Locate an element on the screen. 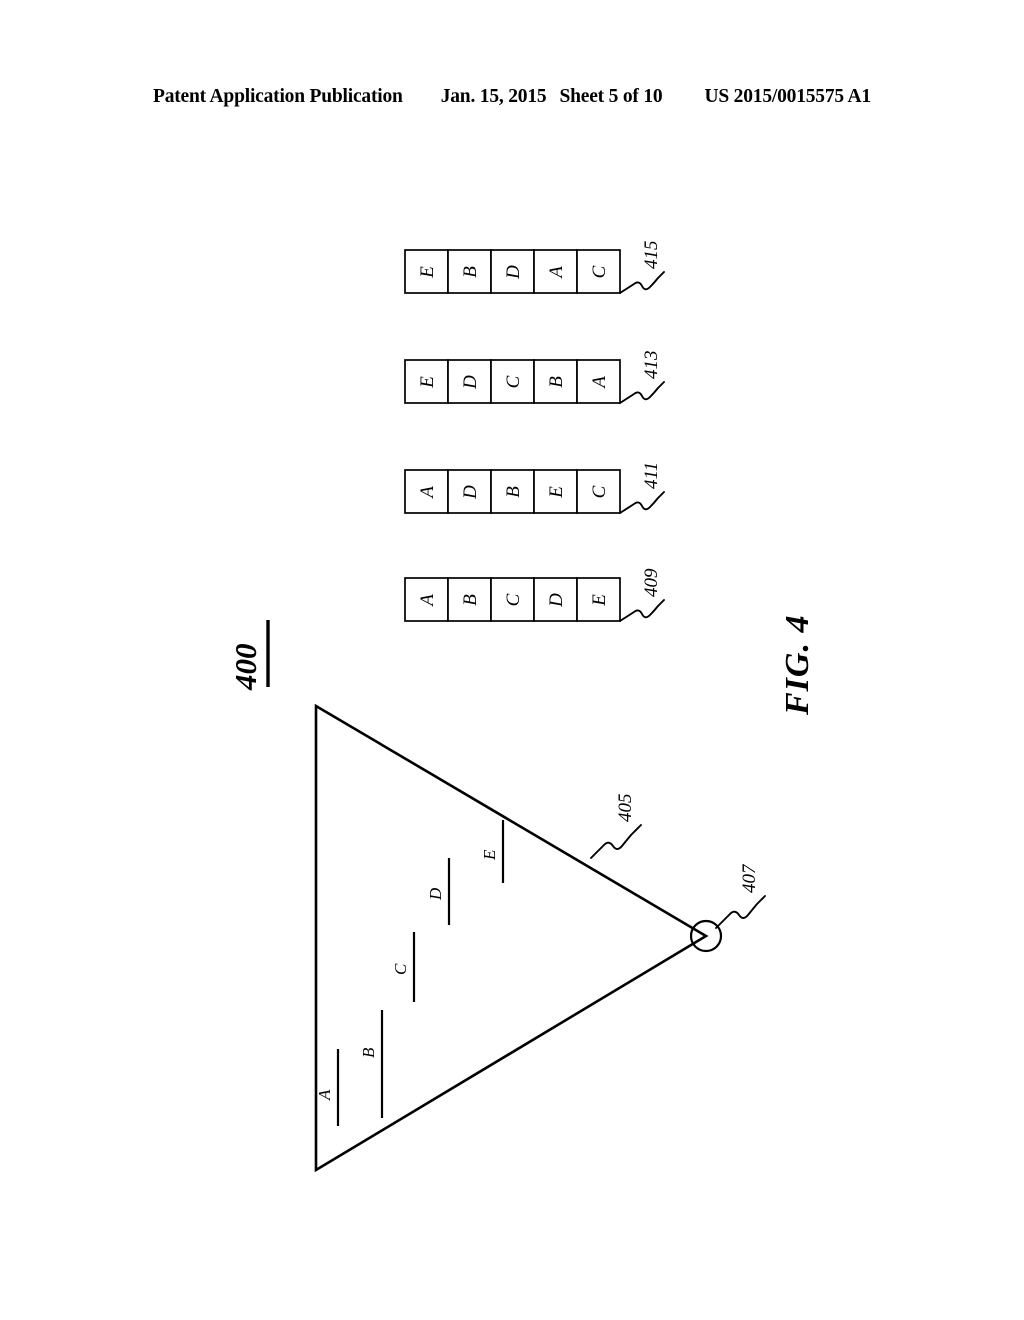 The image size is (1024, 1320). ref-label-407: 407 is located at coordinates (749, 878).